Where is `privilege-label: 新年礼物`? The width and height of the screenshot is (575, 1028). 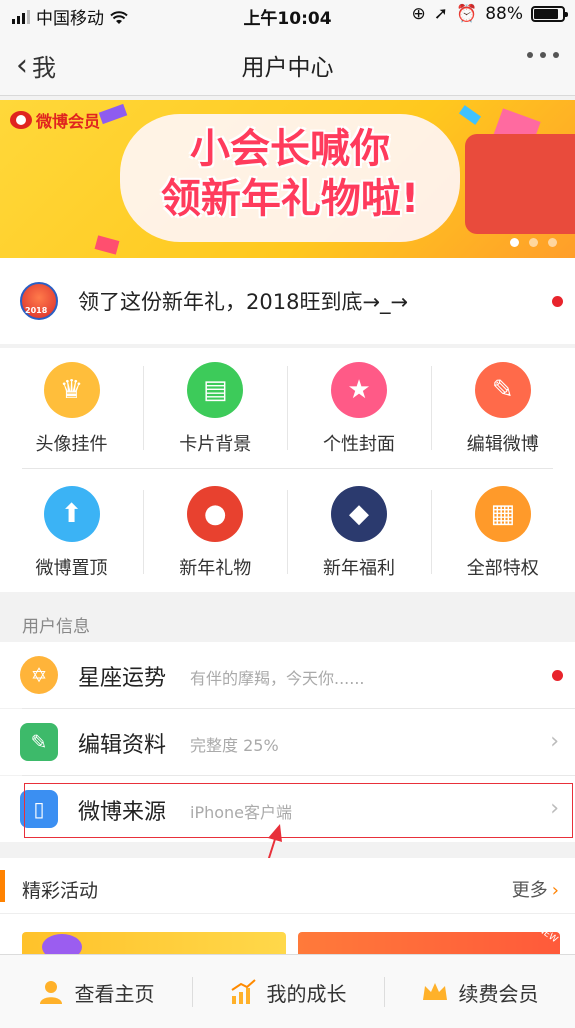
privilege-label: 新年礼物 is located at coordinates (215, 568).